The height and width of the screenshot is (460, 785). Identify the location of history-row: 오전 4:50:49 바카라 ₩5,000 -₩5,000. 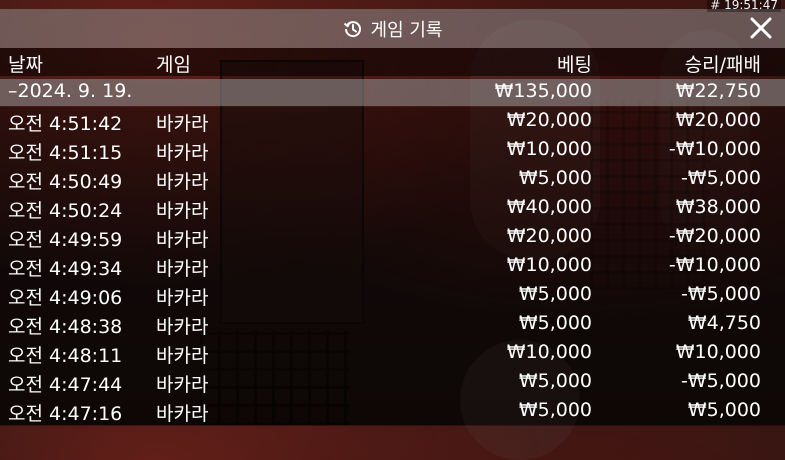
(392, 179).